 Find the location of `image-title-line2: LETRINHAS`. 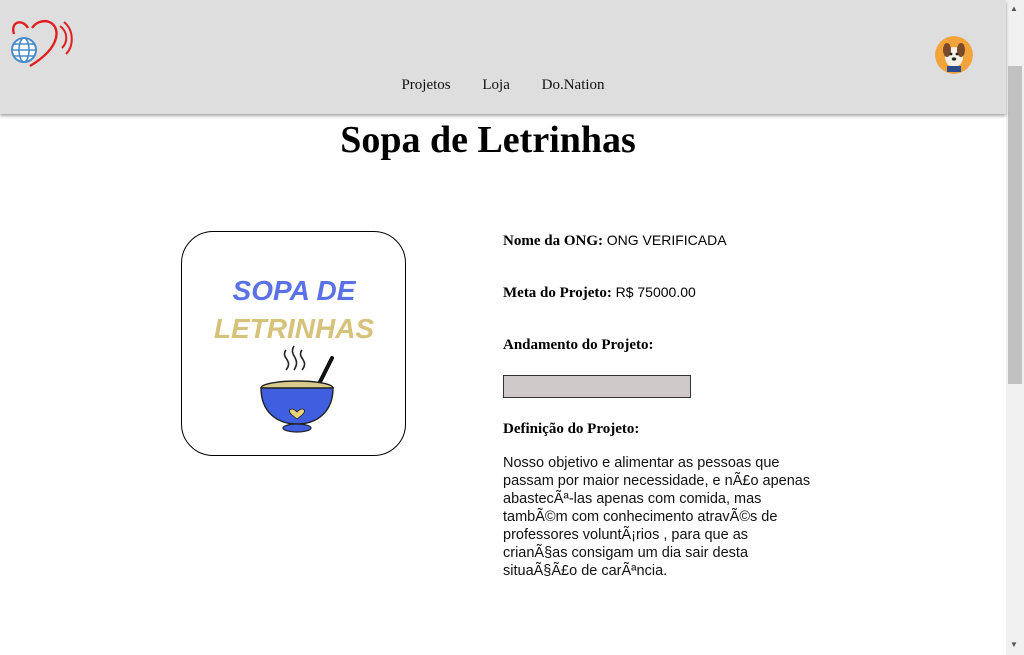

image-title-line2: LETRINHAS is located at coordinates (294, 328).